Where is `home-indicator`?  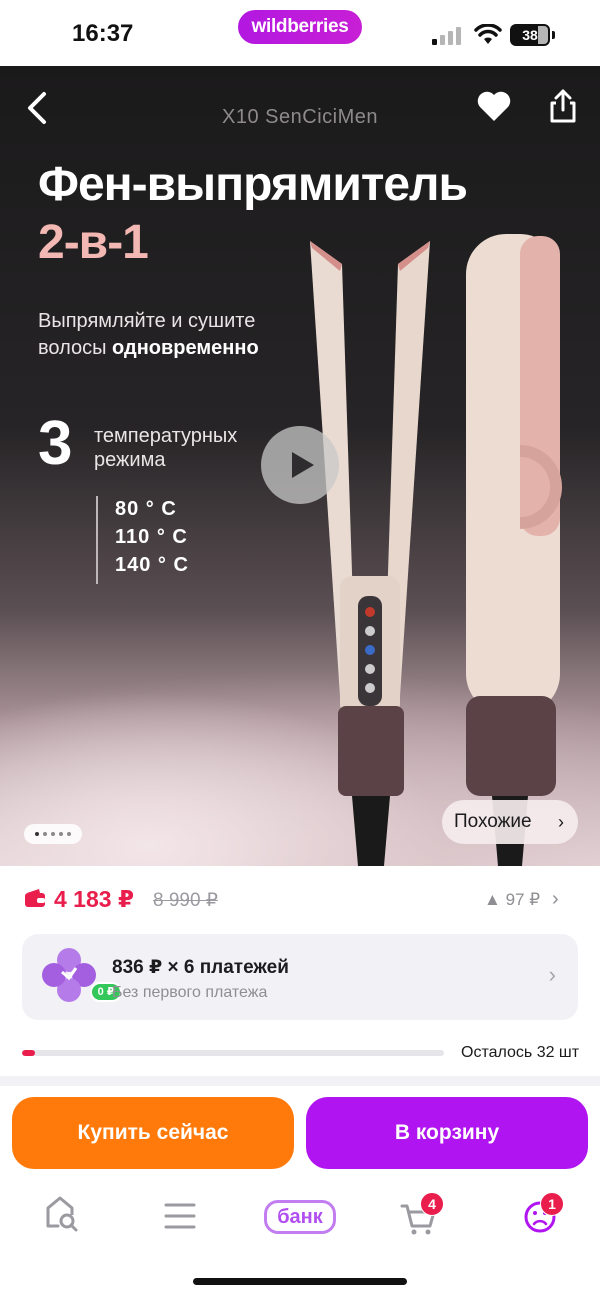 home-indicator is located at coordinates (300, 1281).